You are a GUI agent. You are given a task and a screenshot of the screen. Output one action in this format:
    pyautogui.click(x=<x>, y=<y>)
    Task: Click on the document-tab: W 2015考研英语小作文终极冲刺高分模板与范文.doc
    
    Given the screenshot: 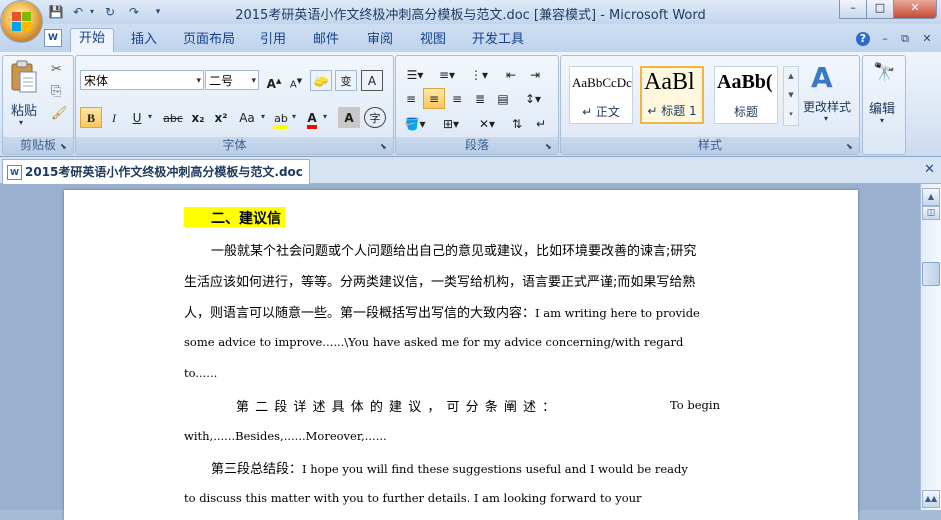 What is the action you would take?
    pyautogui.click(x=156, y=171)
    